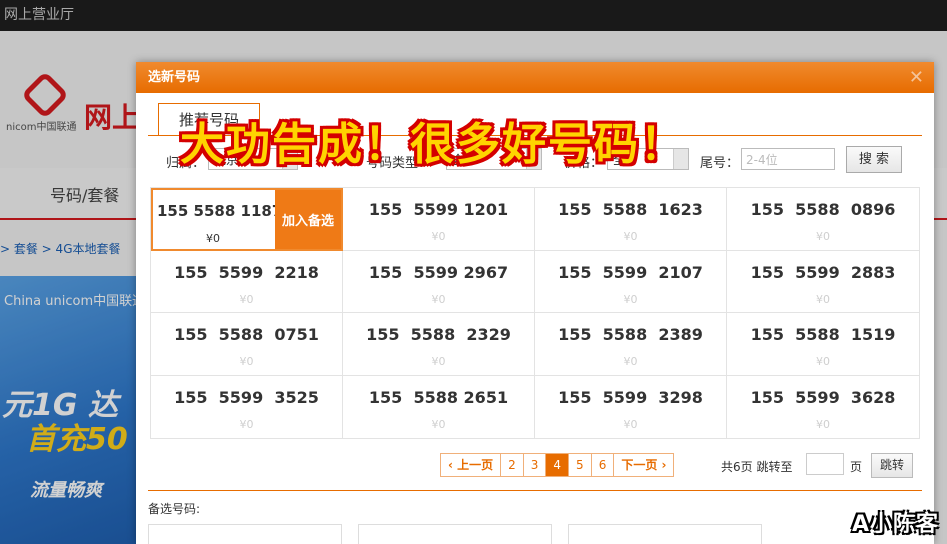 The width and height of the screenshot is (947, 544). Describe the element at coordinates (823, 209) in the screenshot. I see `phone-number: 155 5588 0896` at that location.